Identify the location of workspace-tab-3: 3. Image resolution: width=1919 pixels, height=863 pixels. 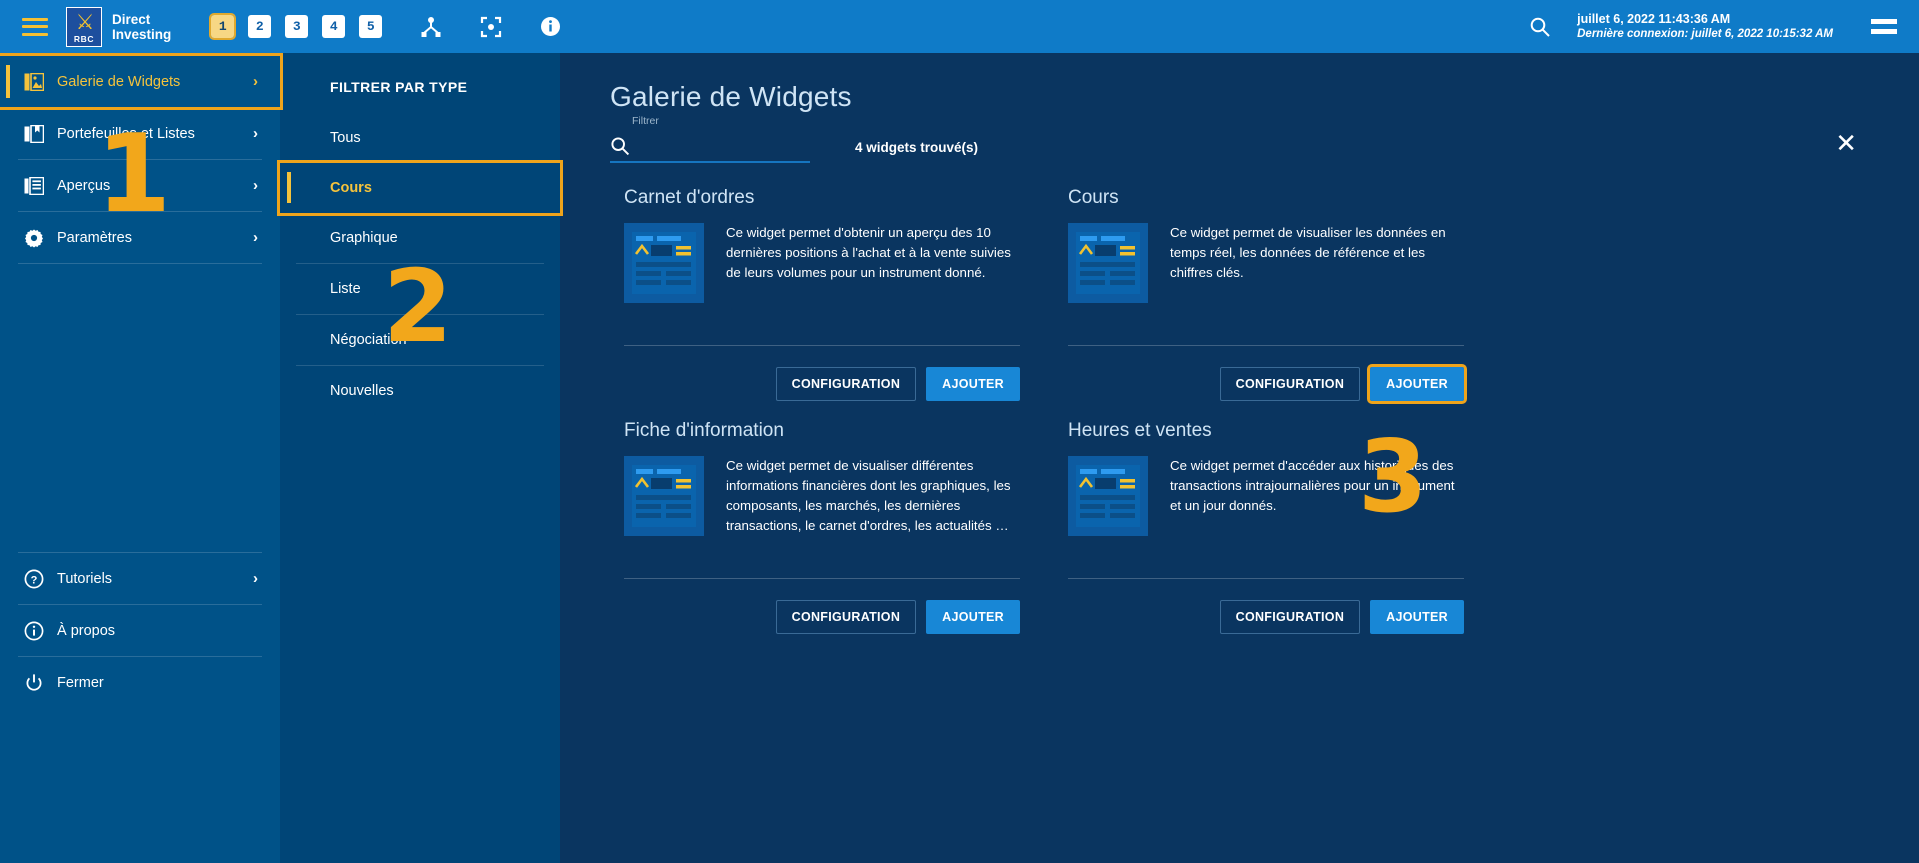
(297, 26).